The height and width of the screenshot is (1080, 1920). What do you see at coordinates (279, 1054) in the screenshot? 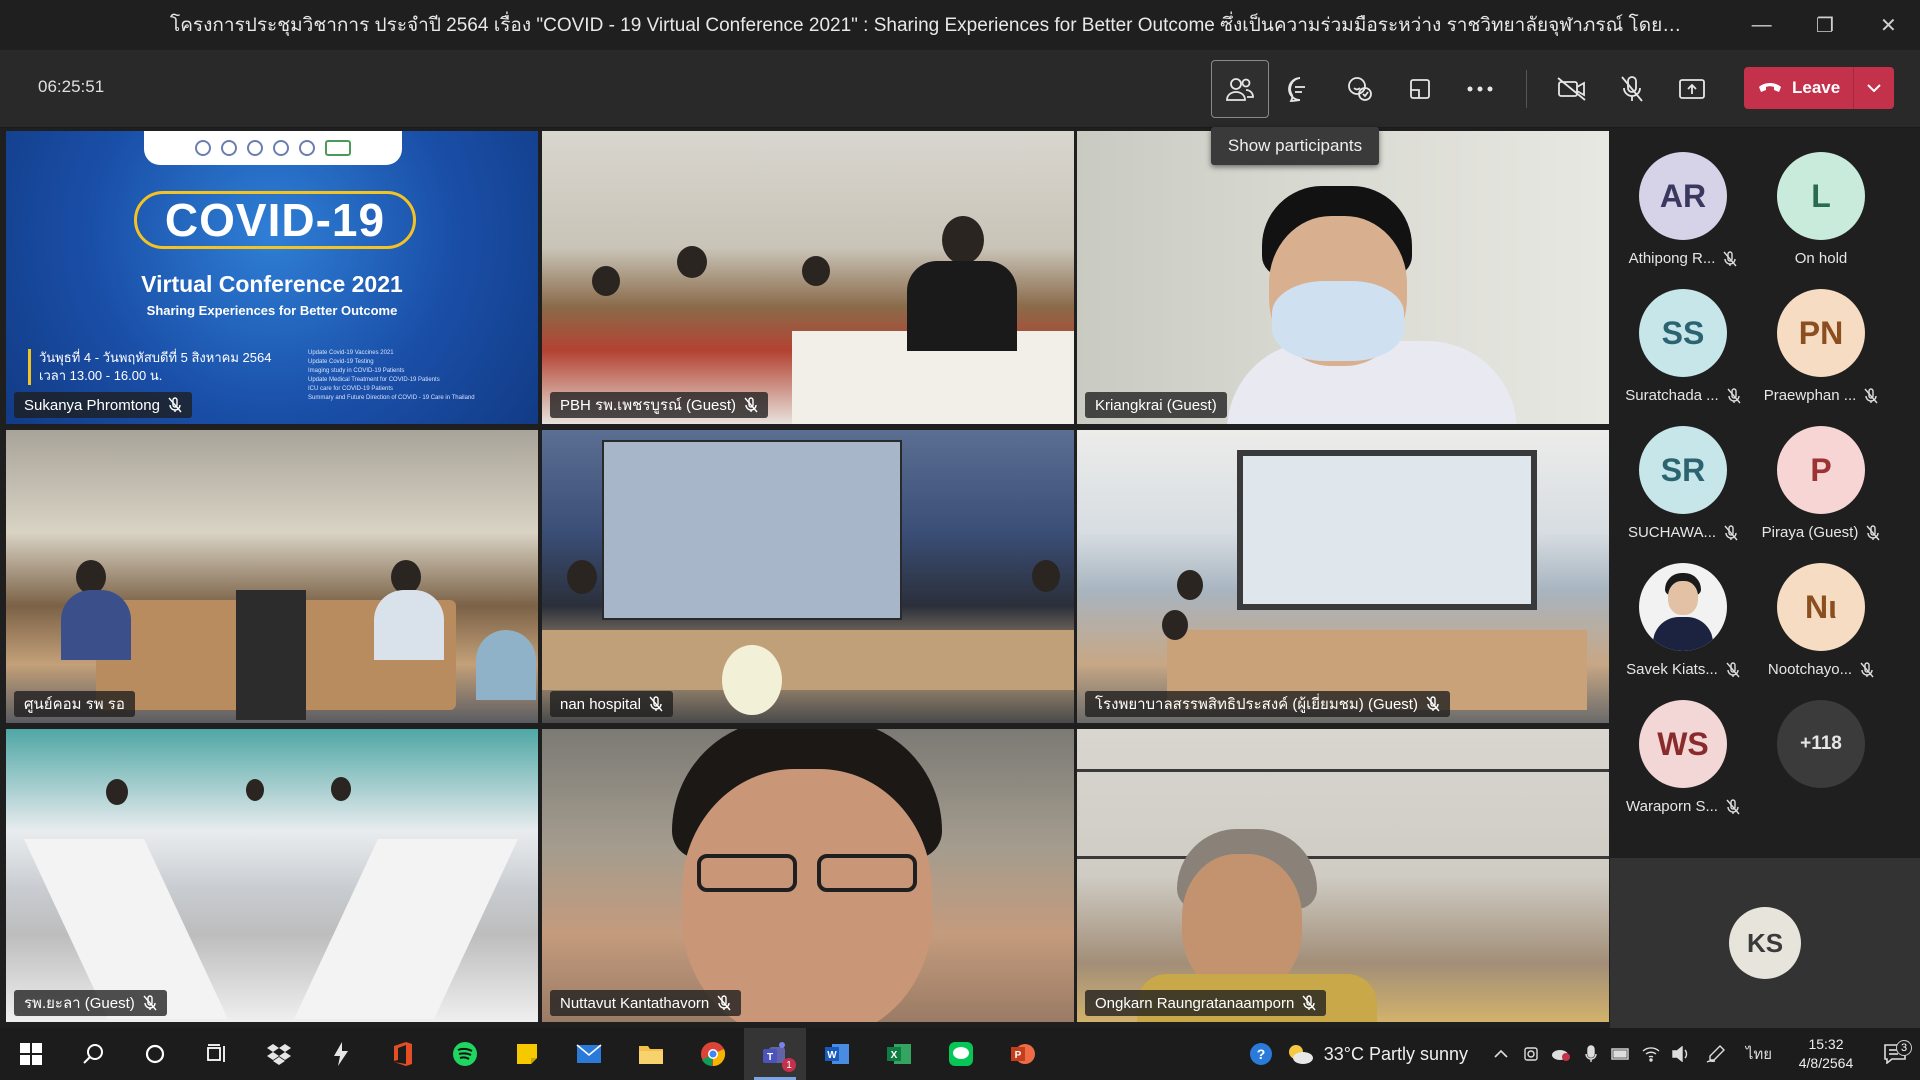
I see `dropbox-app` at bounding box center [279, 1054].